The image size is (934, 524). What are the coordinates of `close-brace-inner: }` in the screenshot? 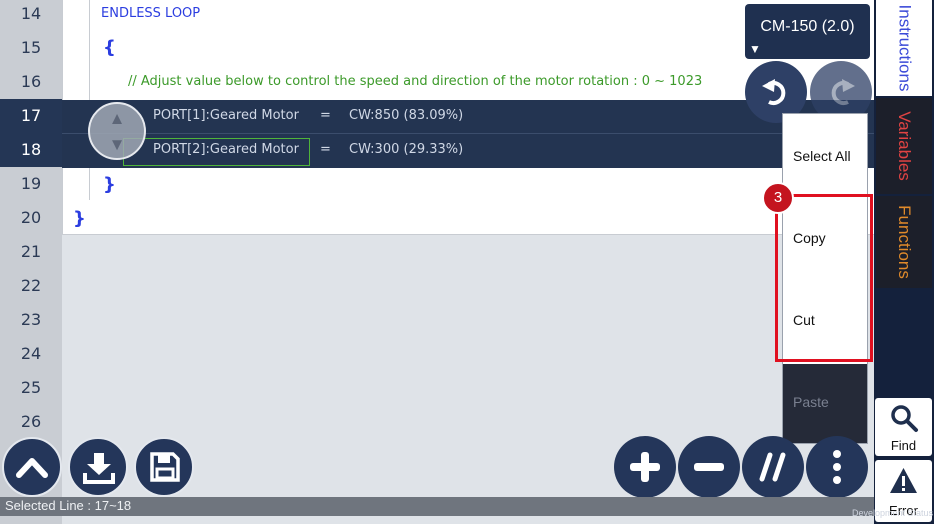 It's located at (109, 184).